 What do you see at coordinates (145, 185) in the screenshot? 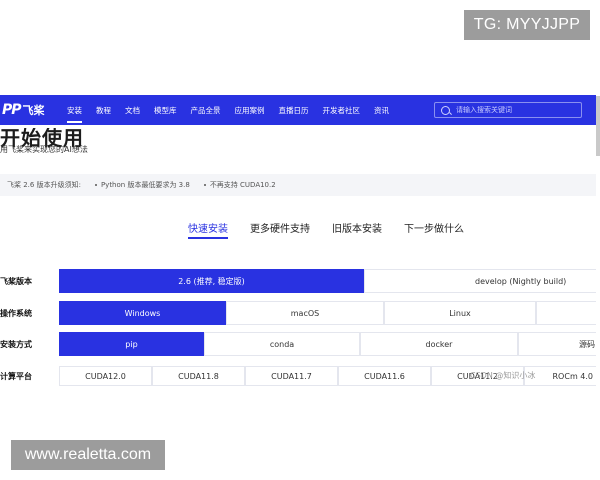
I see `notice-item: Python 版本最低要求为 3.8` at bounding box center [145, 185].